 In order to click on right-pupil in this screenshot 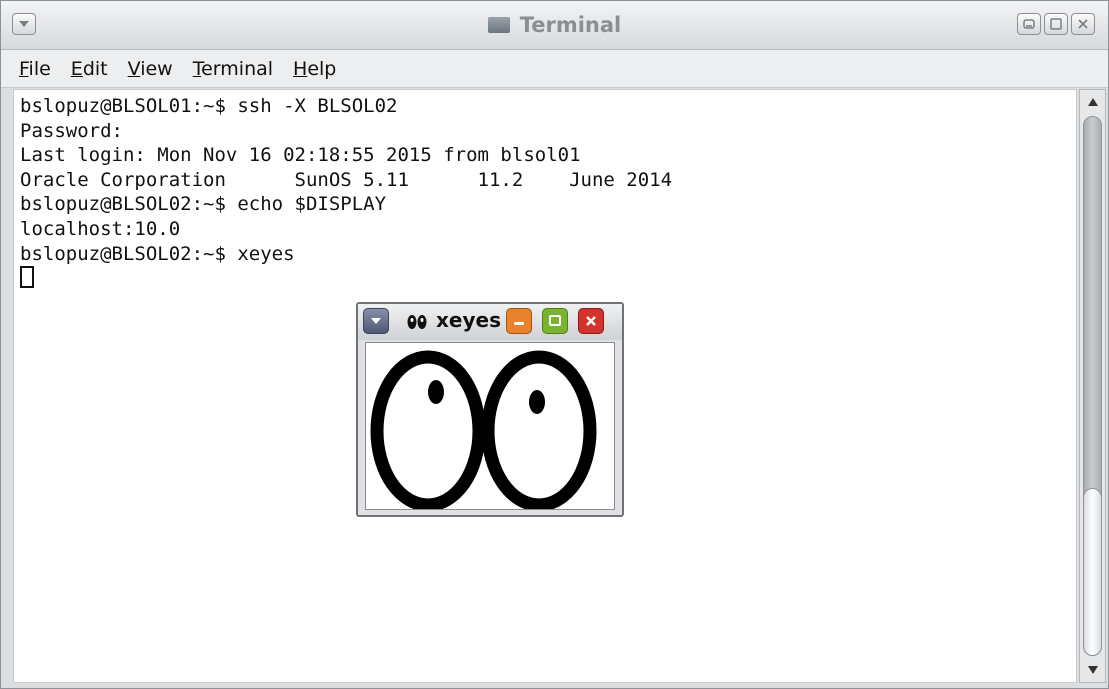, I will do `click(537, 402)`.